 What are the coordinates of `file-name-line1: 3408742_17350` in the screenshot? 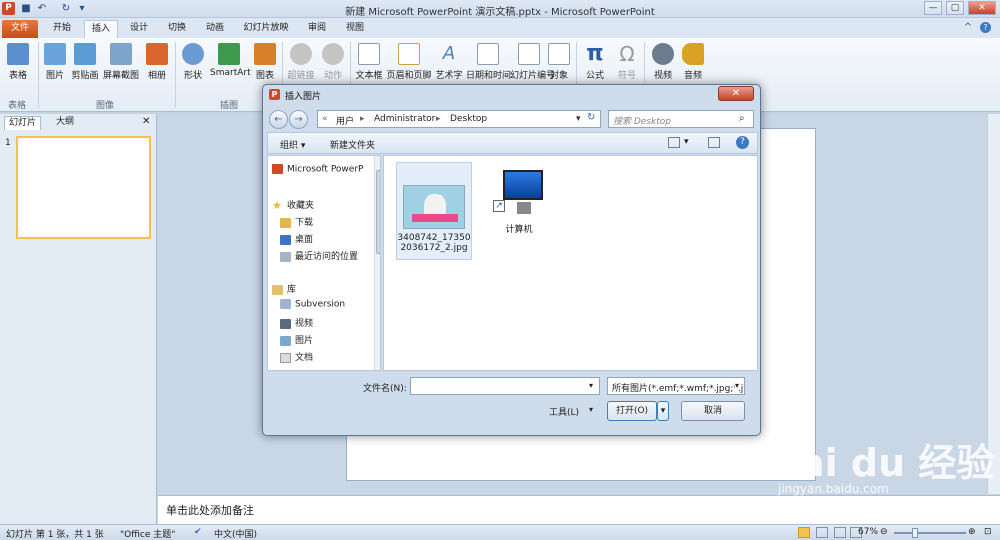 It's located at (434, 238).